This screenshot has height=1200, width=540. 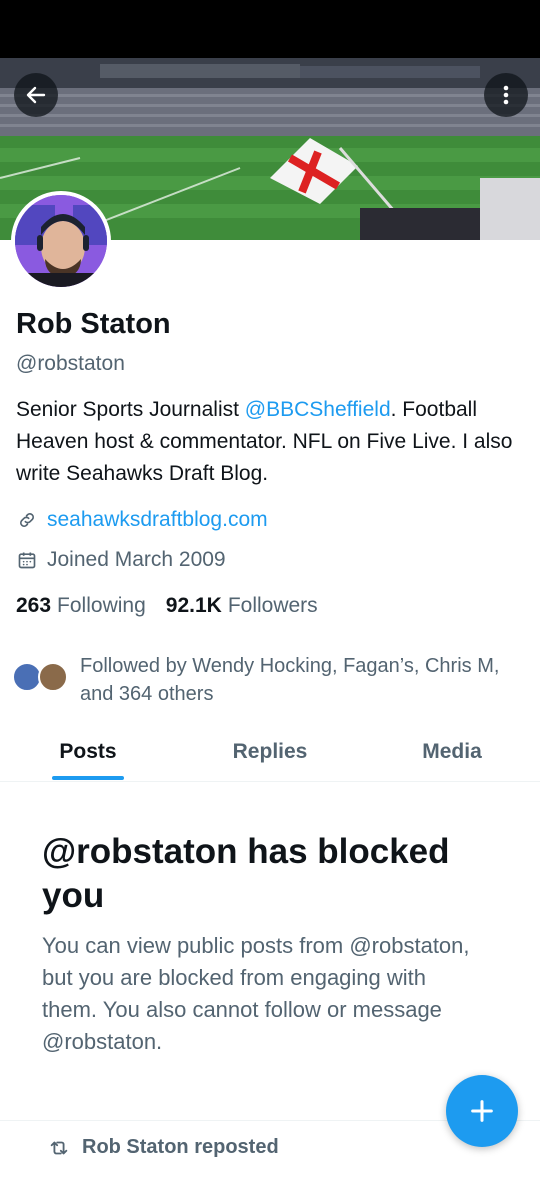 What do you see at coordinates (270, 29) in the screenshot?
I see `status-bar` at bounding box center [270, 29].